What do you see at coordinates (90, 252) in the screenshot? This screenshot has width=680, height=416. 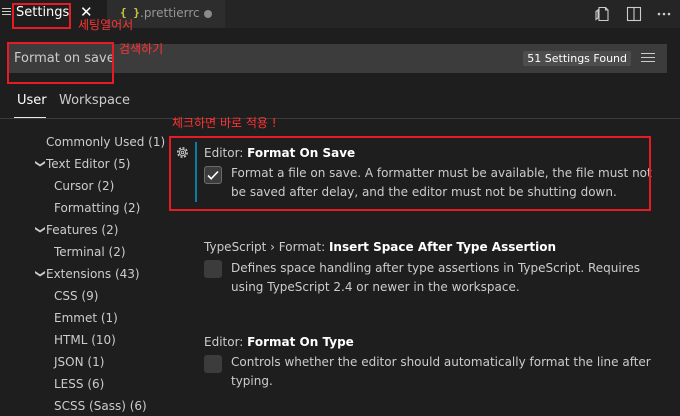 I see `toc-item-terminal: Terminal (2)` at bounding box center [90, 252].